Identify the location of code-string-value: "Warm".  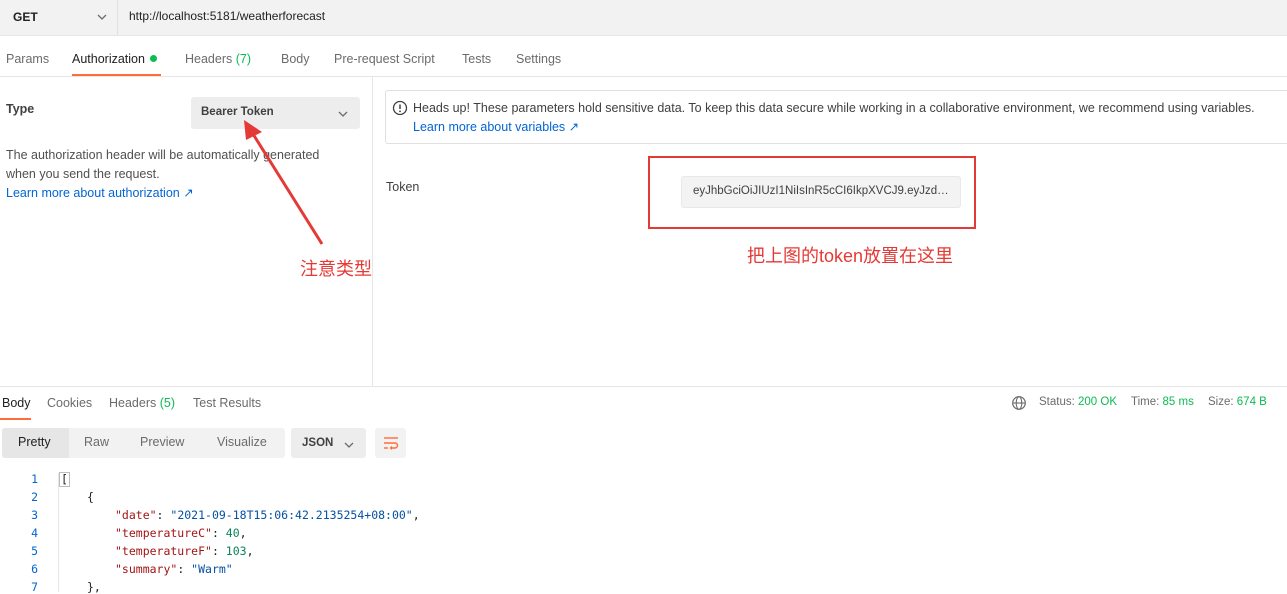
(212, 569).